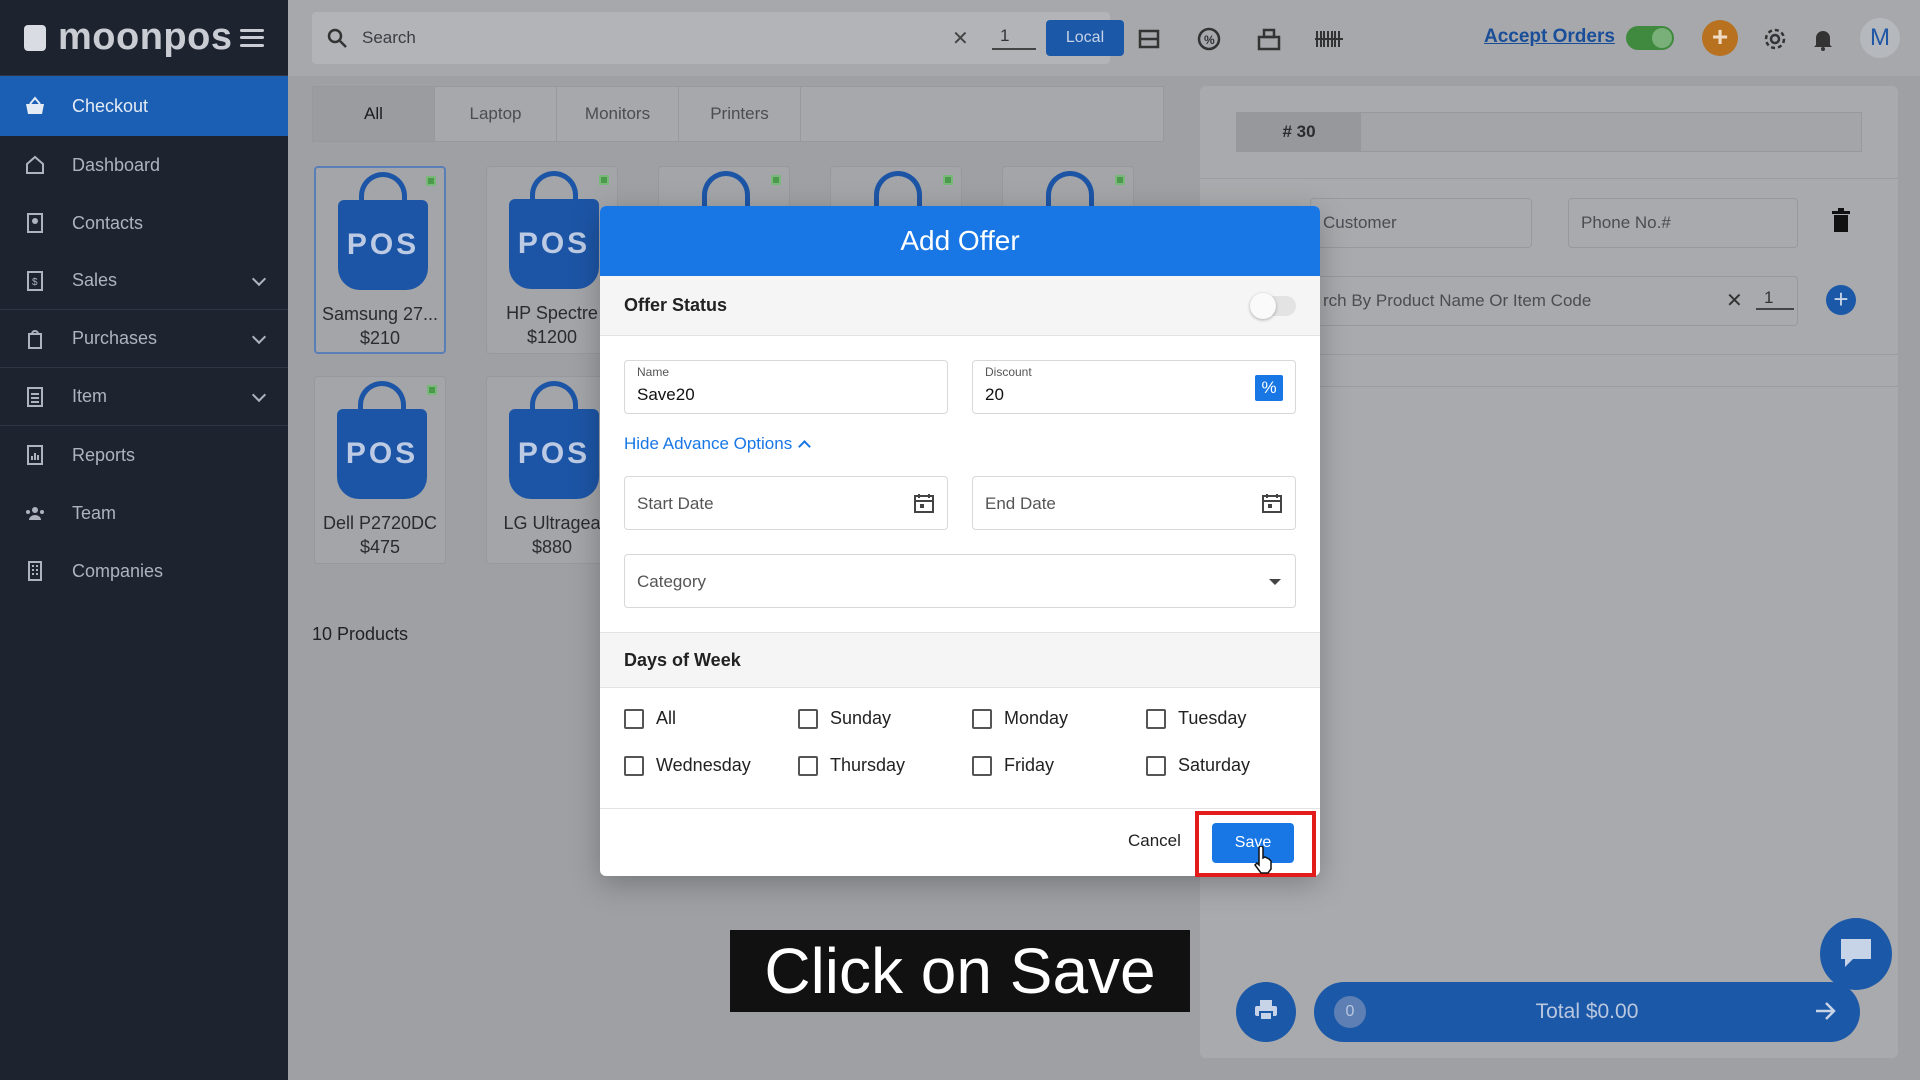 The image size is (1920, 1080). What do you see at coordinates (144, 165) in the screenshot?
I see `sidebar-item-dashboard: Dashboard` at bounding box center [144, 165].